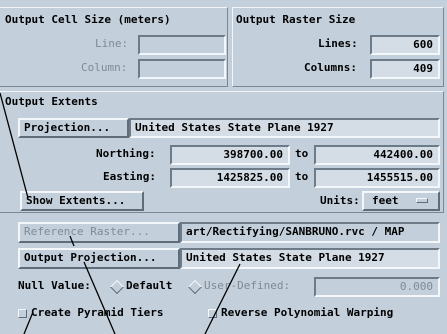  What do you see at coordinates (54, 285) in the screenshot?
I see `null-value-label: Null Value:` at bounding box center [54, 285].